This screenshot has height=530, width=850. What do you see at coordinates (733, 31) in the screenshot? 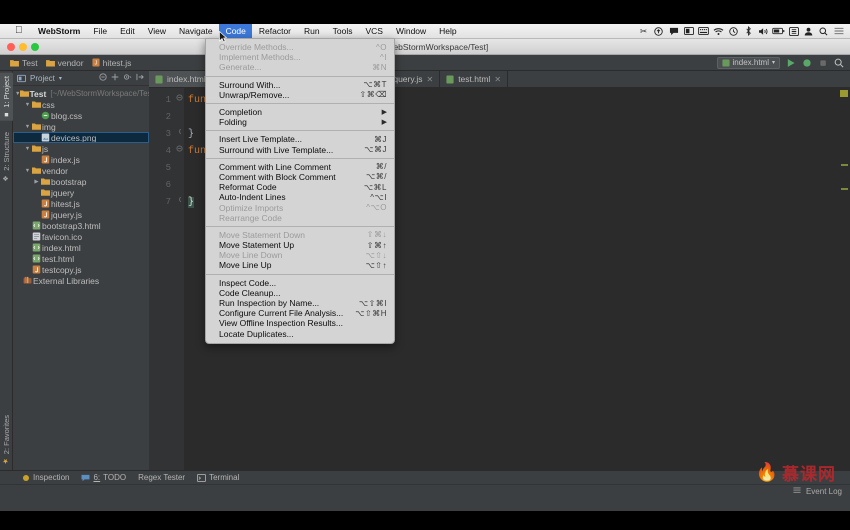
I see `clock-icon` at bounding box center [733, 31].